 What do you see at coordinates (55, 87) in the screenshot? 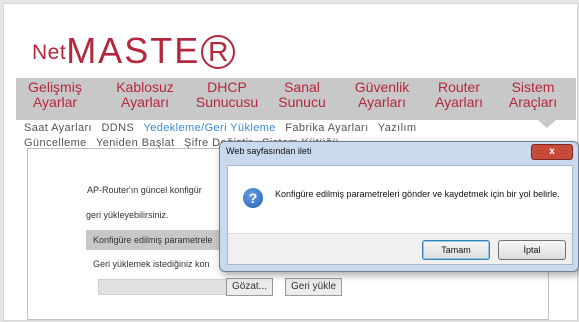
I see `nav-label-line1: Gelişmiş` at bounding box center [55, 87].